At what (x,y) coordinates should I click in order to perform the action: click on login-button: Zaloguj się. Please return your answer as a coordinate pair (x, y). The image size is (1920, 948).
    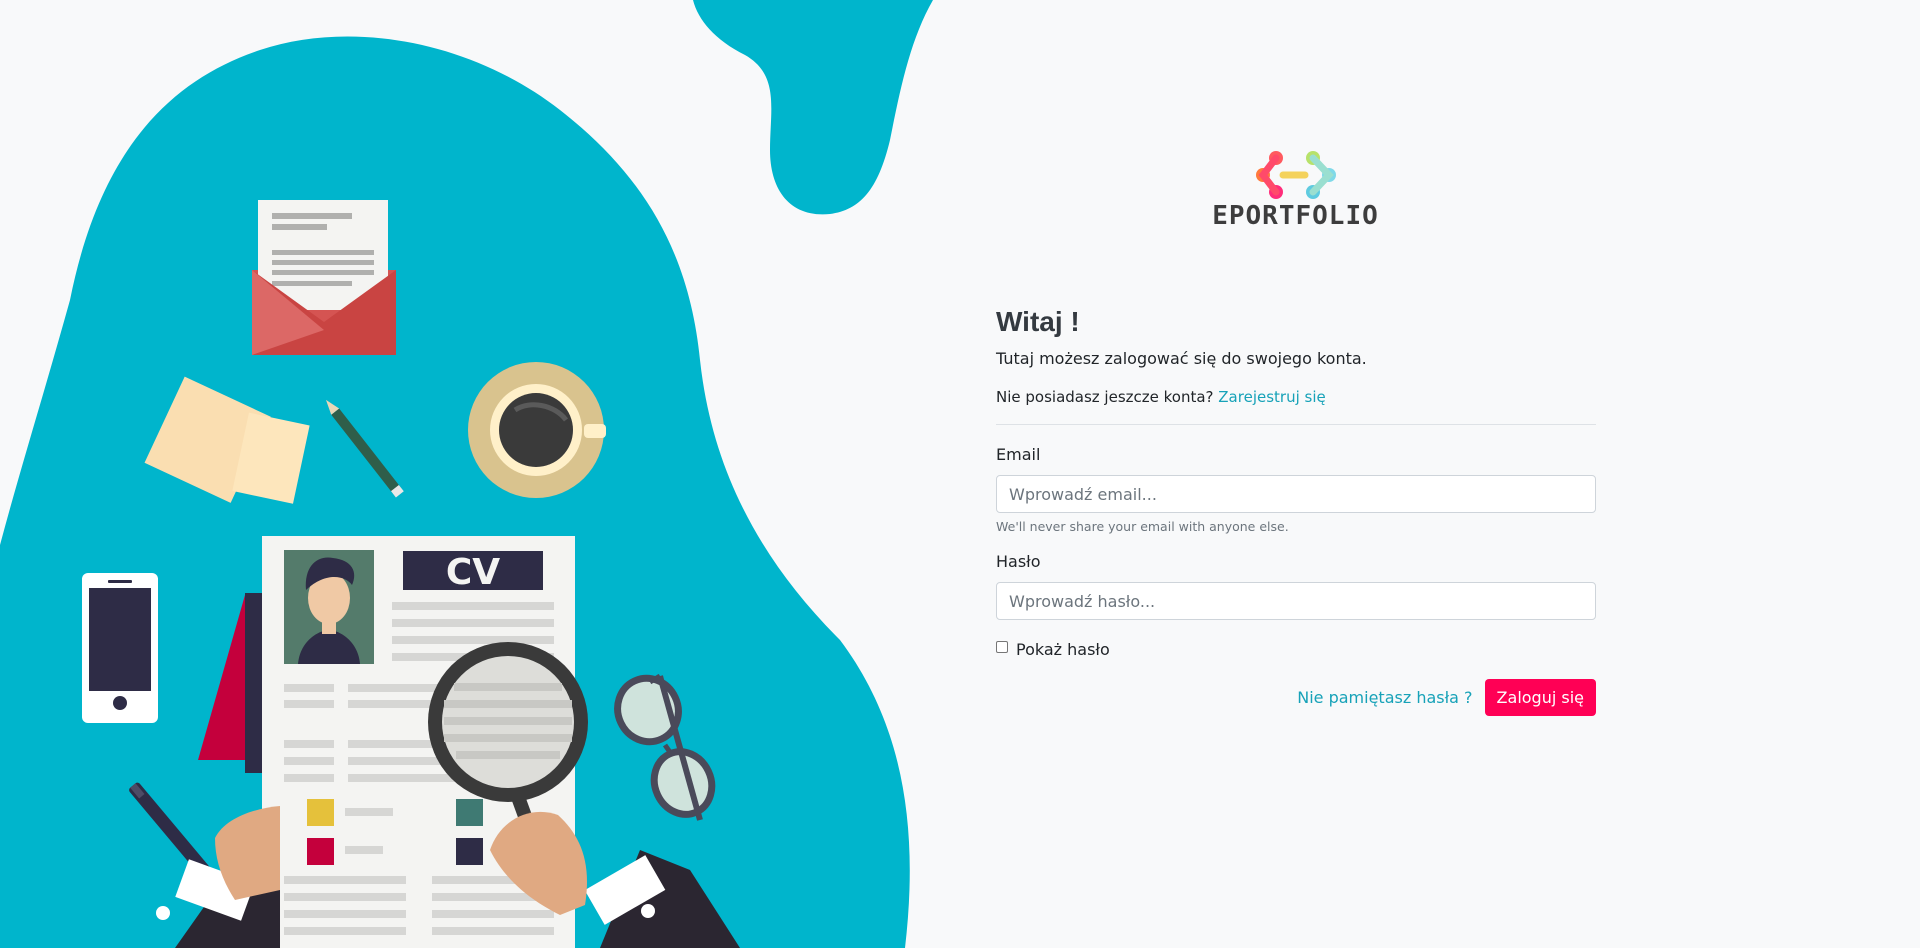
    Looking at the image, I should click on (1540, 697).